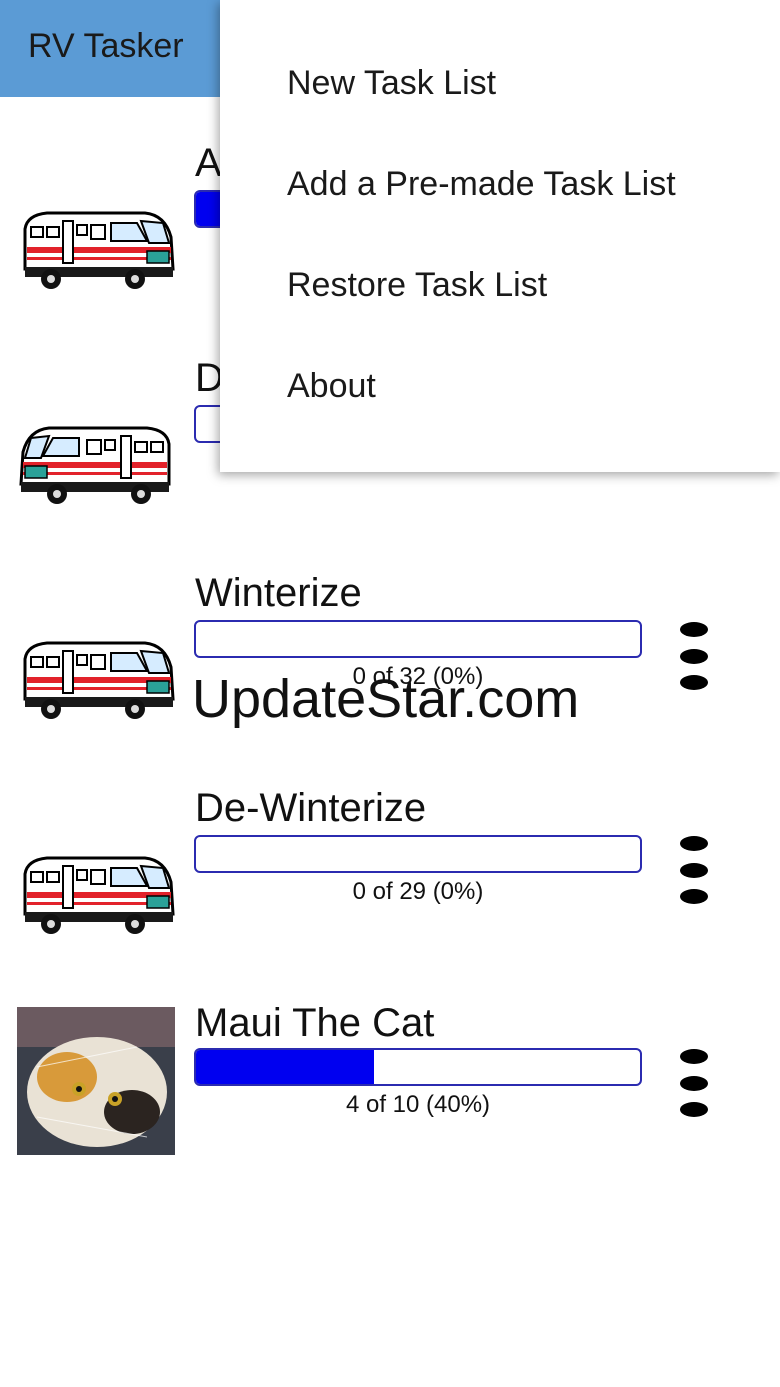 Image resolution: width=780 pixels, height=1387 pixels. Describe the element at coordinates (278, 593) in the screenshot. I see `task-list-title: Winterize` at that location.